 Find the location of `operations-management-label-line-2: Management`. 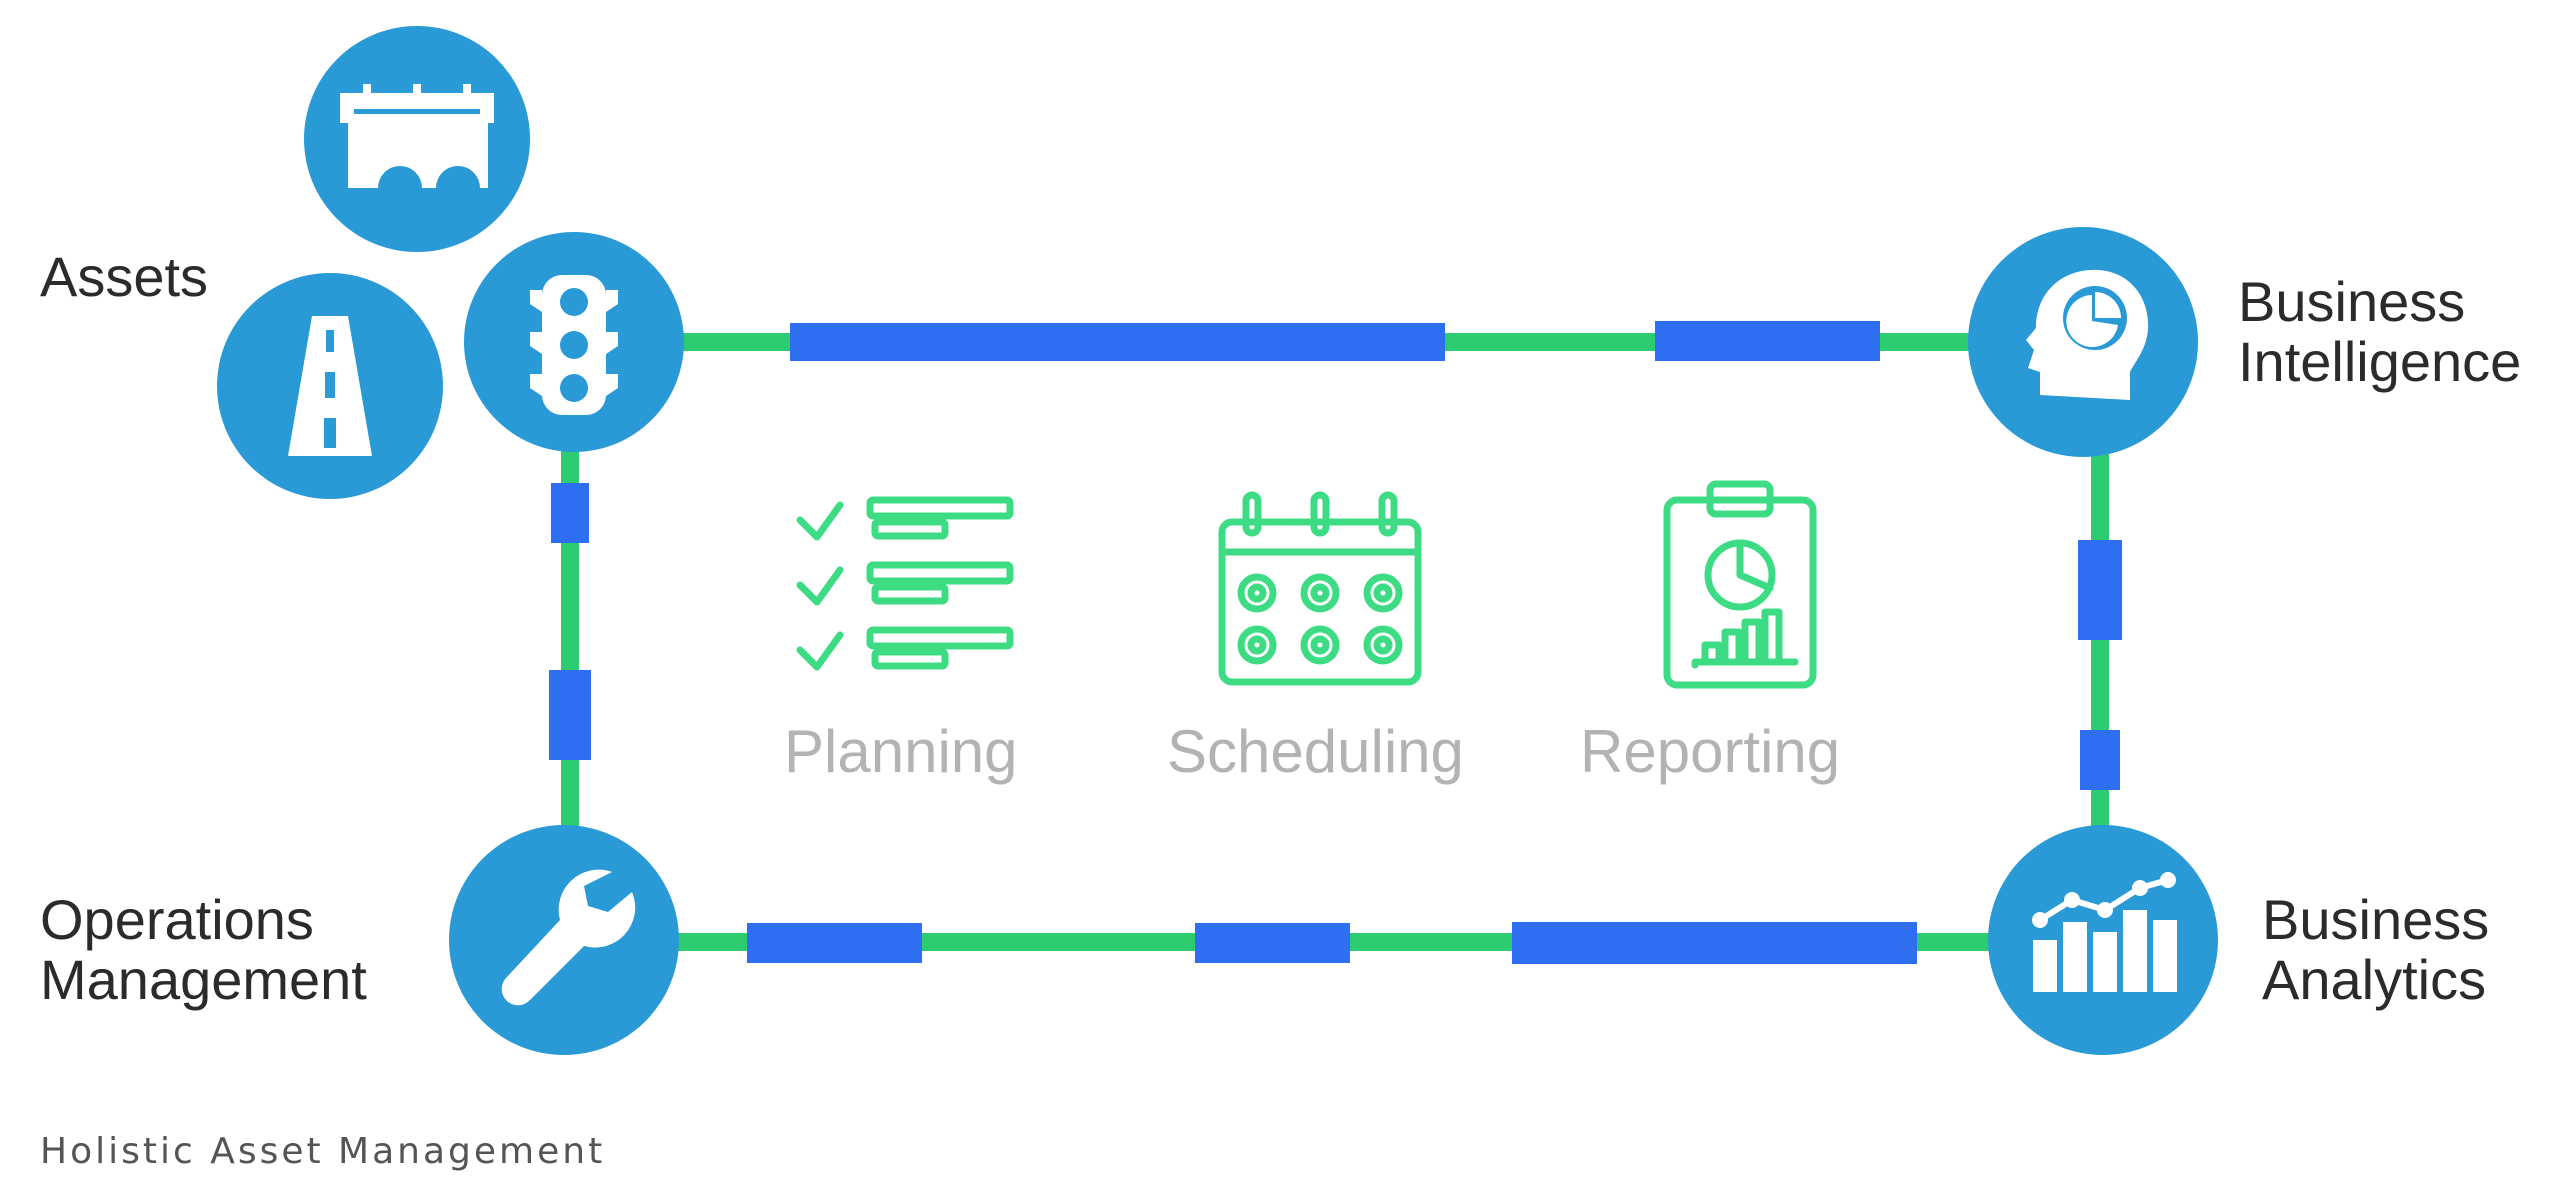

operations-management-label-line-2: Management is located at coordinates (203, 979).